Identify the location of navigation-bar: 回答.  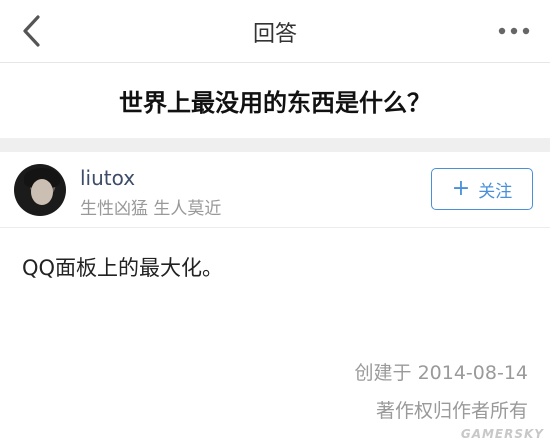
(275, 31).